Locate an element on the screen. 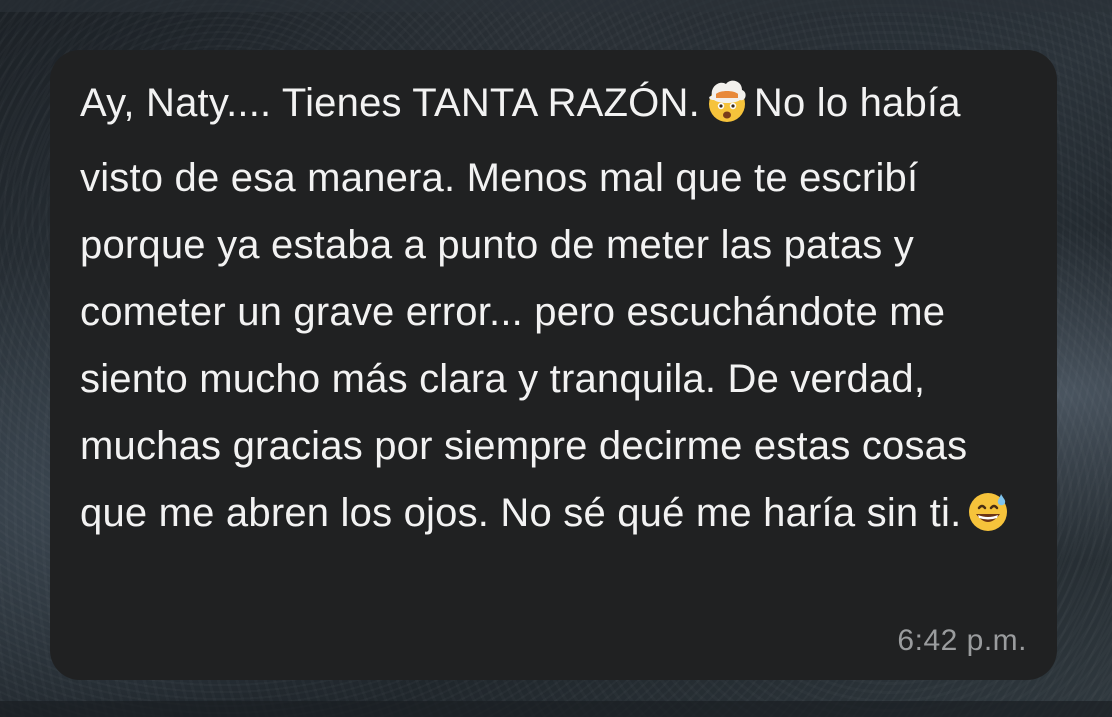 Image resolution: width=1112 pixels, height=717 pixels. message-text-part-1: Ay, Naty.... Tienes TANTA RAZÓN. is located at coordinates (390, 103).